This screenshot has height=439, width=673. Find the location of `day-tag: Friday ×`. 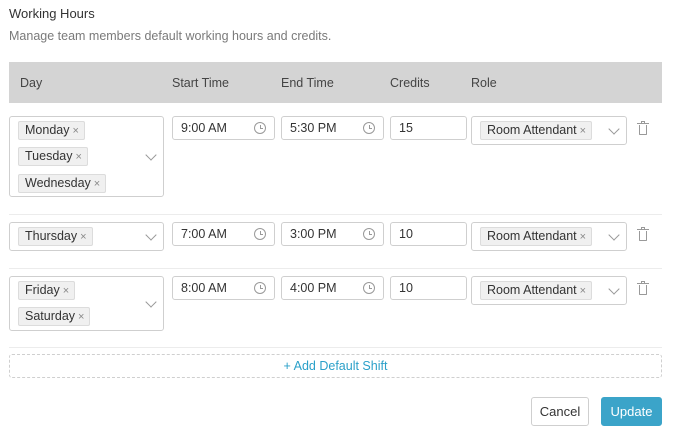

day-tag: Friday × is located at coordinates (47, 290).